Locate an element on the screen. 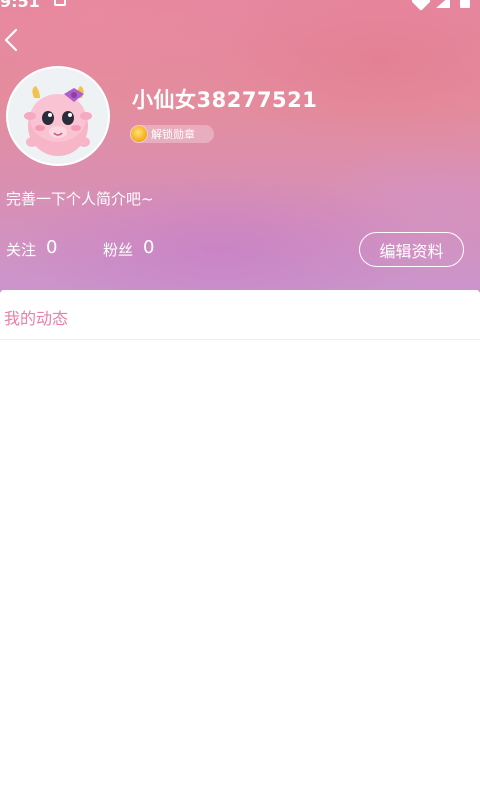 Image resolution: width=480 pixels, height=800 pixels. avatar is located at coordinates (58, 116).